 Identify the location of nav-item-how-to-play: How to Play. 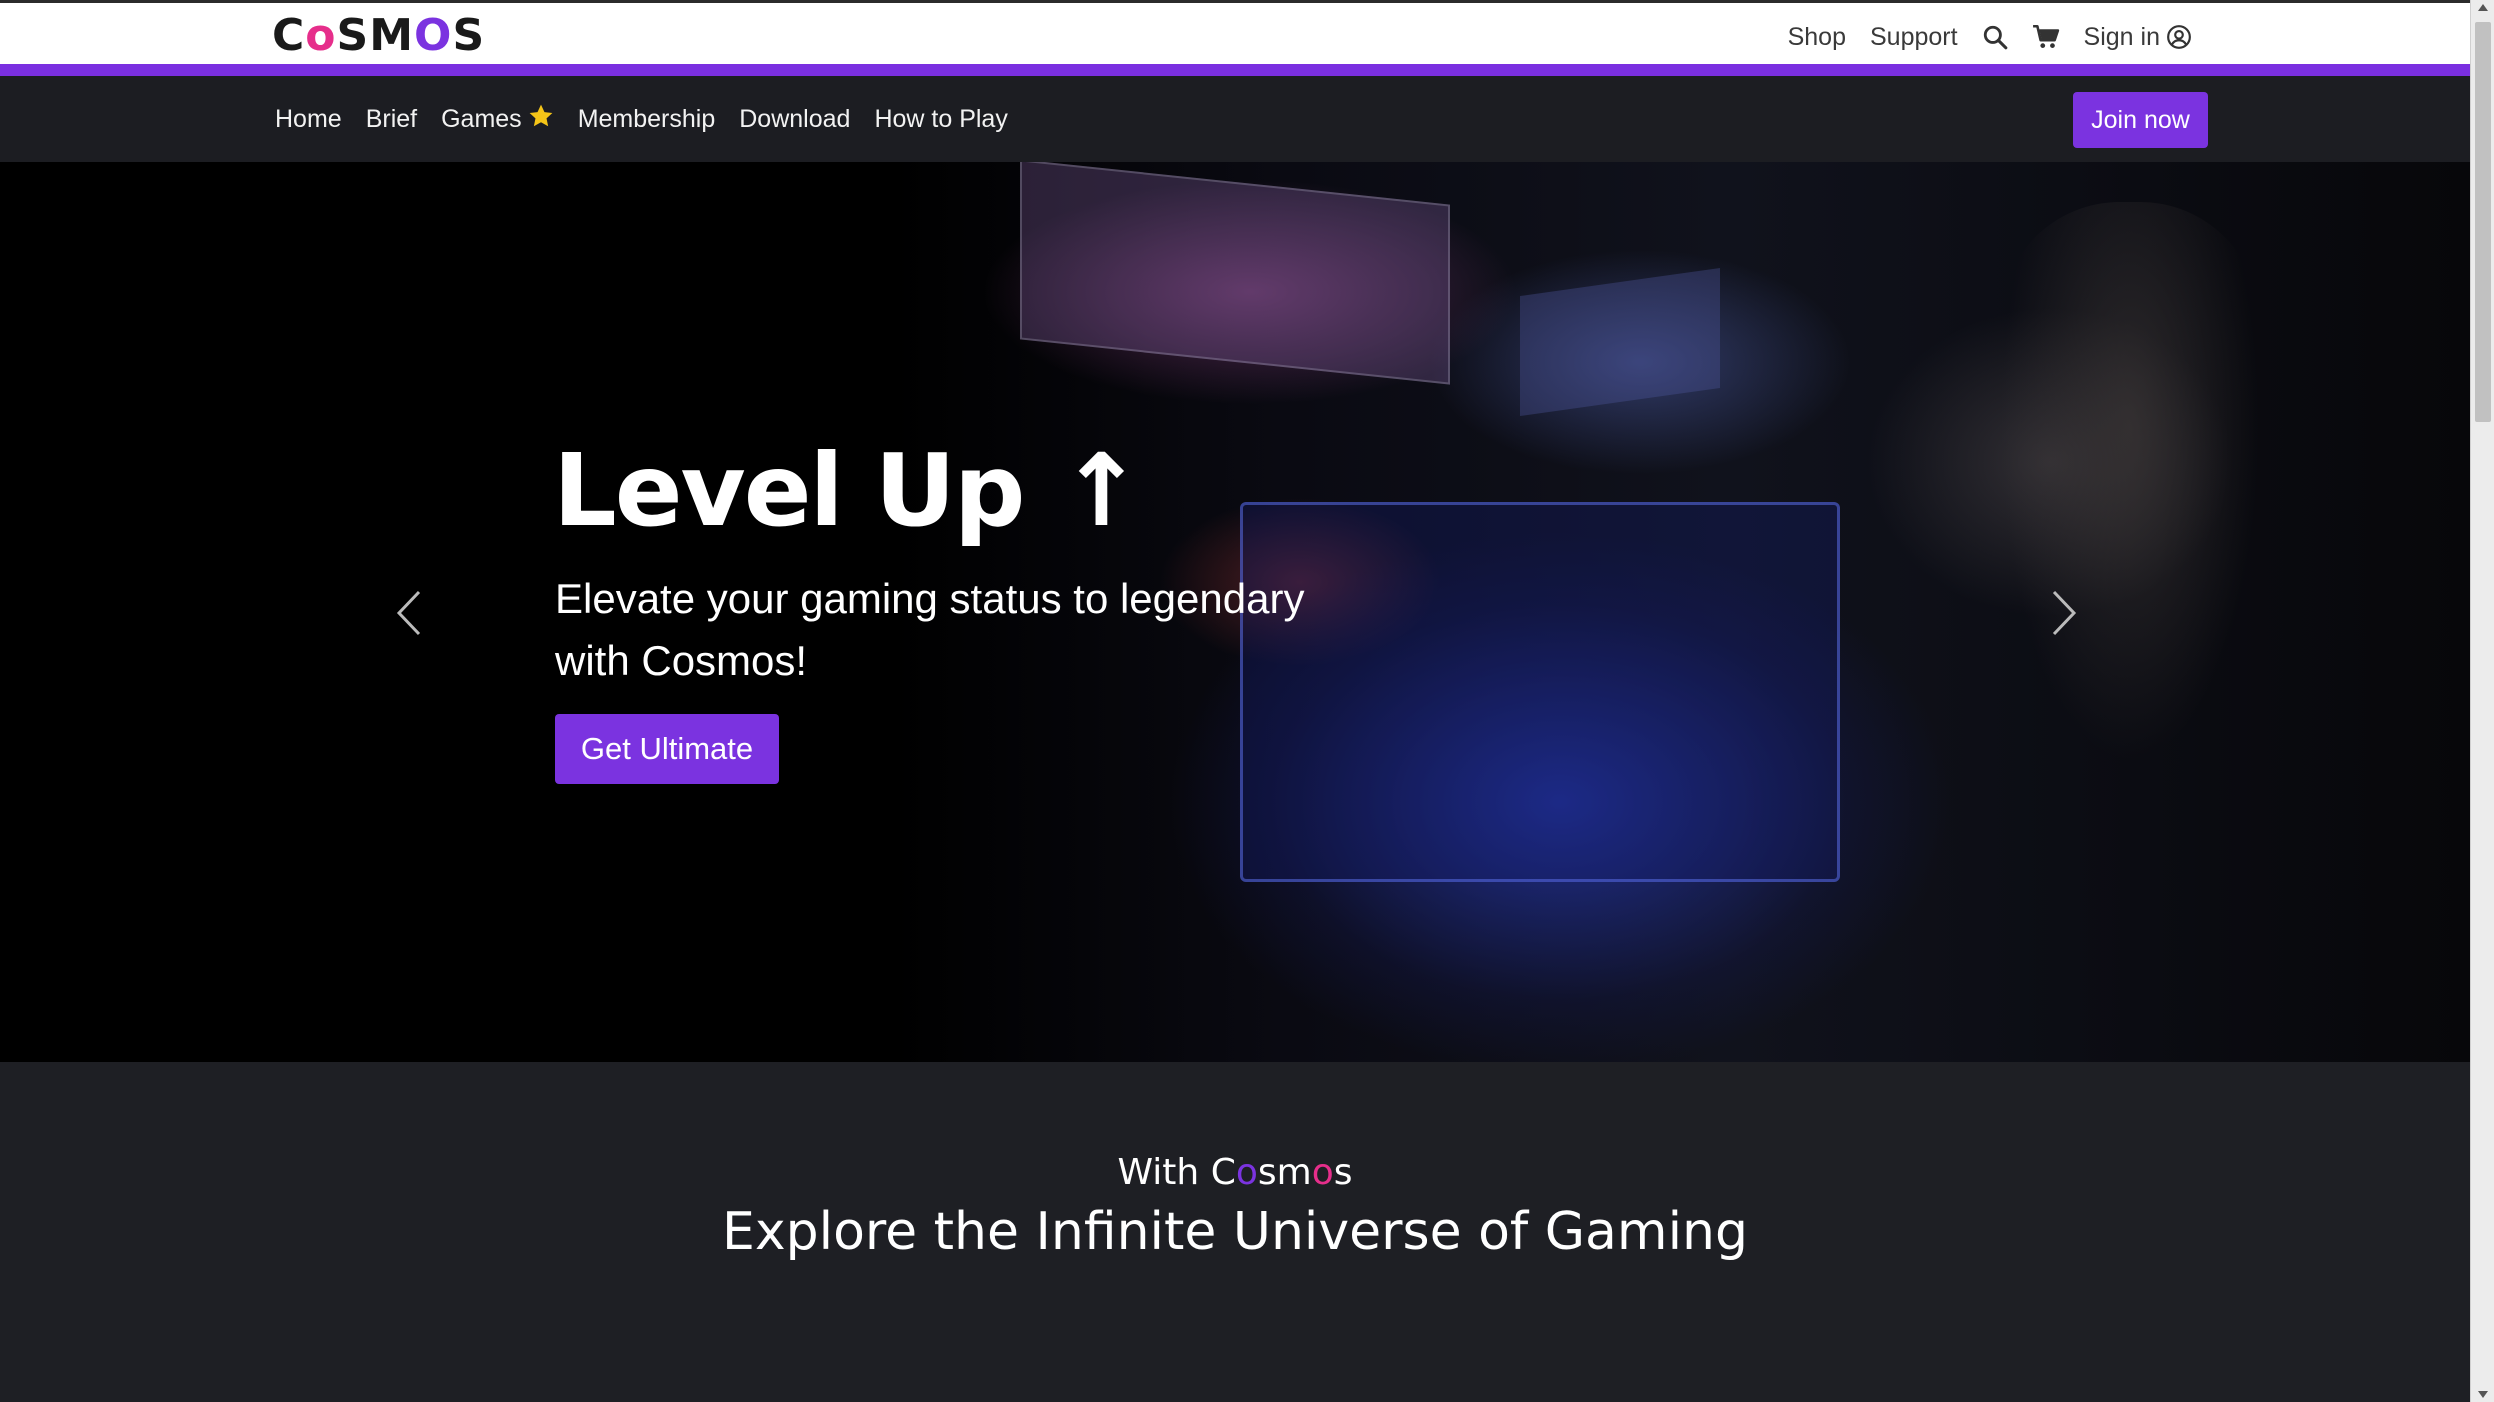
(940, 119).